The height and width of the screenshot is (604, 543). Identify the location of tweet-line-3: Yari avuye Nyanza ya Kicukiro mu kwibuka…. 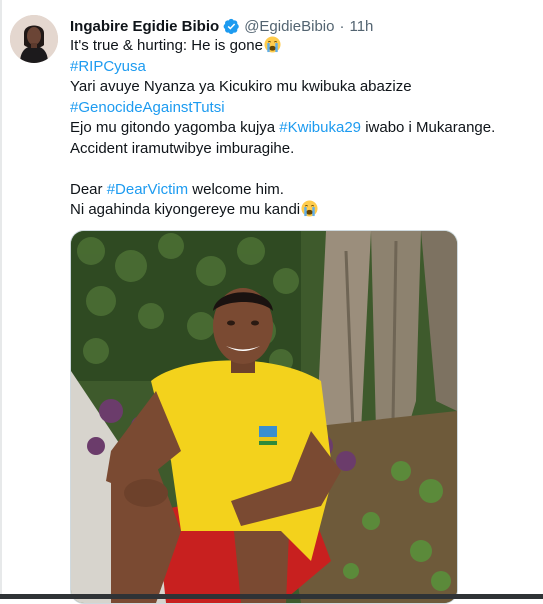
(300, 87).